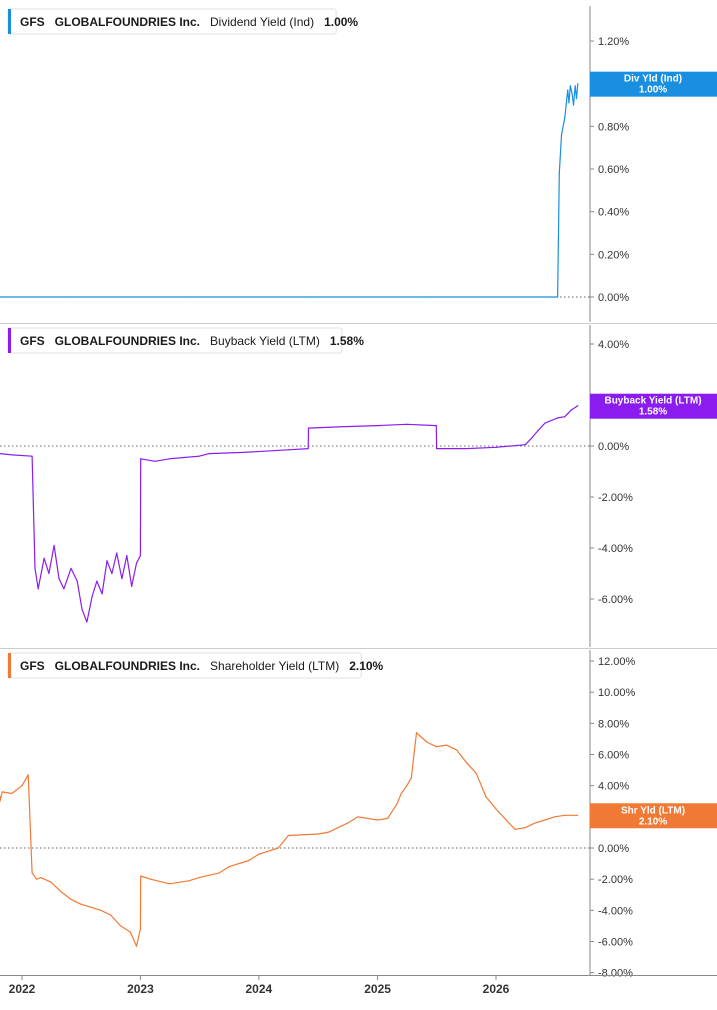  Describe the element at coordinates (617, 662) in the screenshot. I see `y-tick-label: 12.00%` at that location.